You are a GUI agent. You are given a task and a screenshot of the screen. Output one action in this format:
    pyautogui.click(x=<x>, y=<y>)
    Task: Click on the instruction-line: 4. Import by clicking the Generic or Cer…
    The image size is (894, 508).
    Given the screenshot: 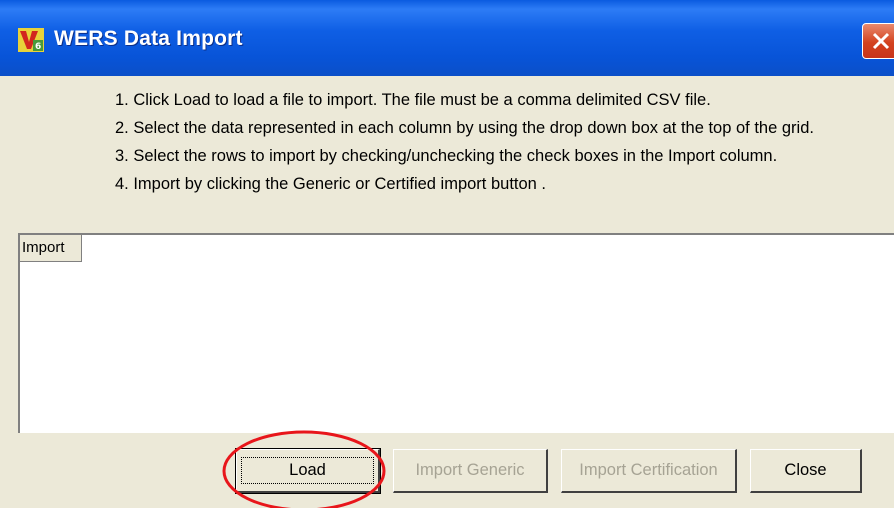 What is the action you would take?
    pyautogui.click(x=331, y=184)
    